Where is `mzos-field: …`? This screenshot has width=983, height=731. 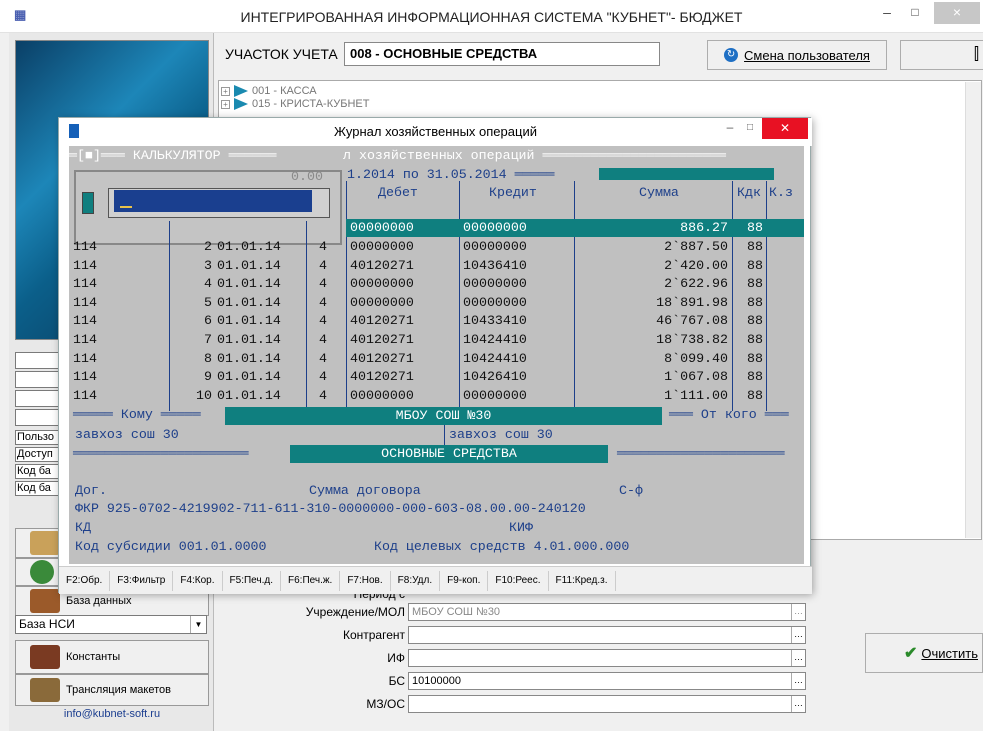
mzos-field: … is located at coordinates (607, 704).